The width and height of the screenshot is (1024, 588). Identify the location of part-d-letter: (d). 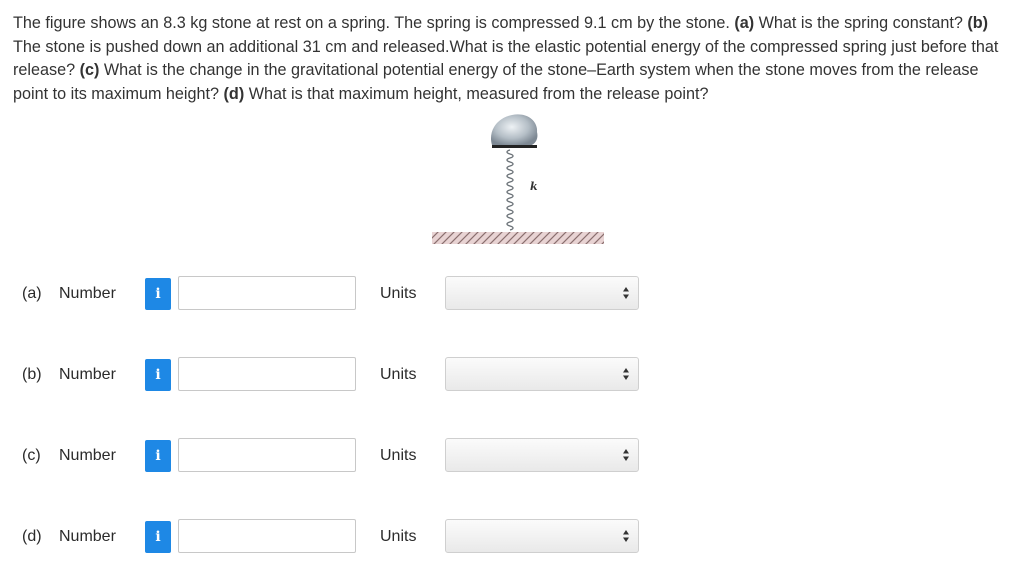
(32, 536).